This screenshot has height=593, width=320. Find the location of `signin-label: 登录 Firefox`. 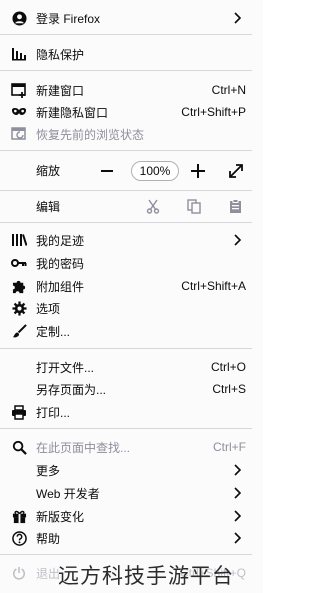

signin-label: 登录 Firefox is located at coordinates (68, 18).